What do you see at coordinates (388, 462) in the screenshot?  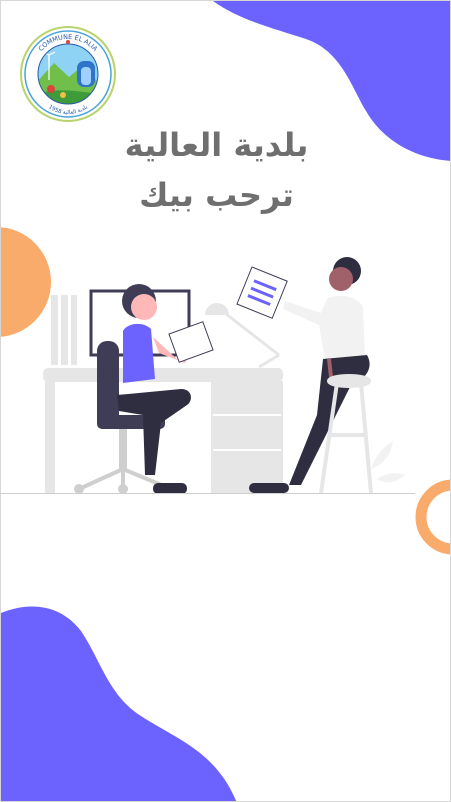 I see `plant-illustration` at bounding box center [388, 462].